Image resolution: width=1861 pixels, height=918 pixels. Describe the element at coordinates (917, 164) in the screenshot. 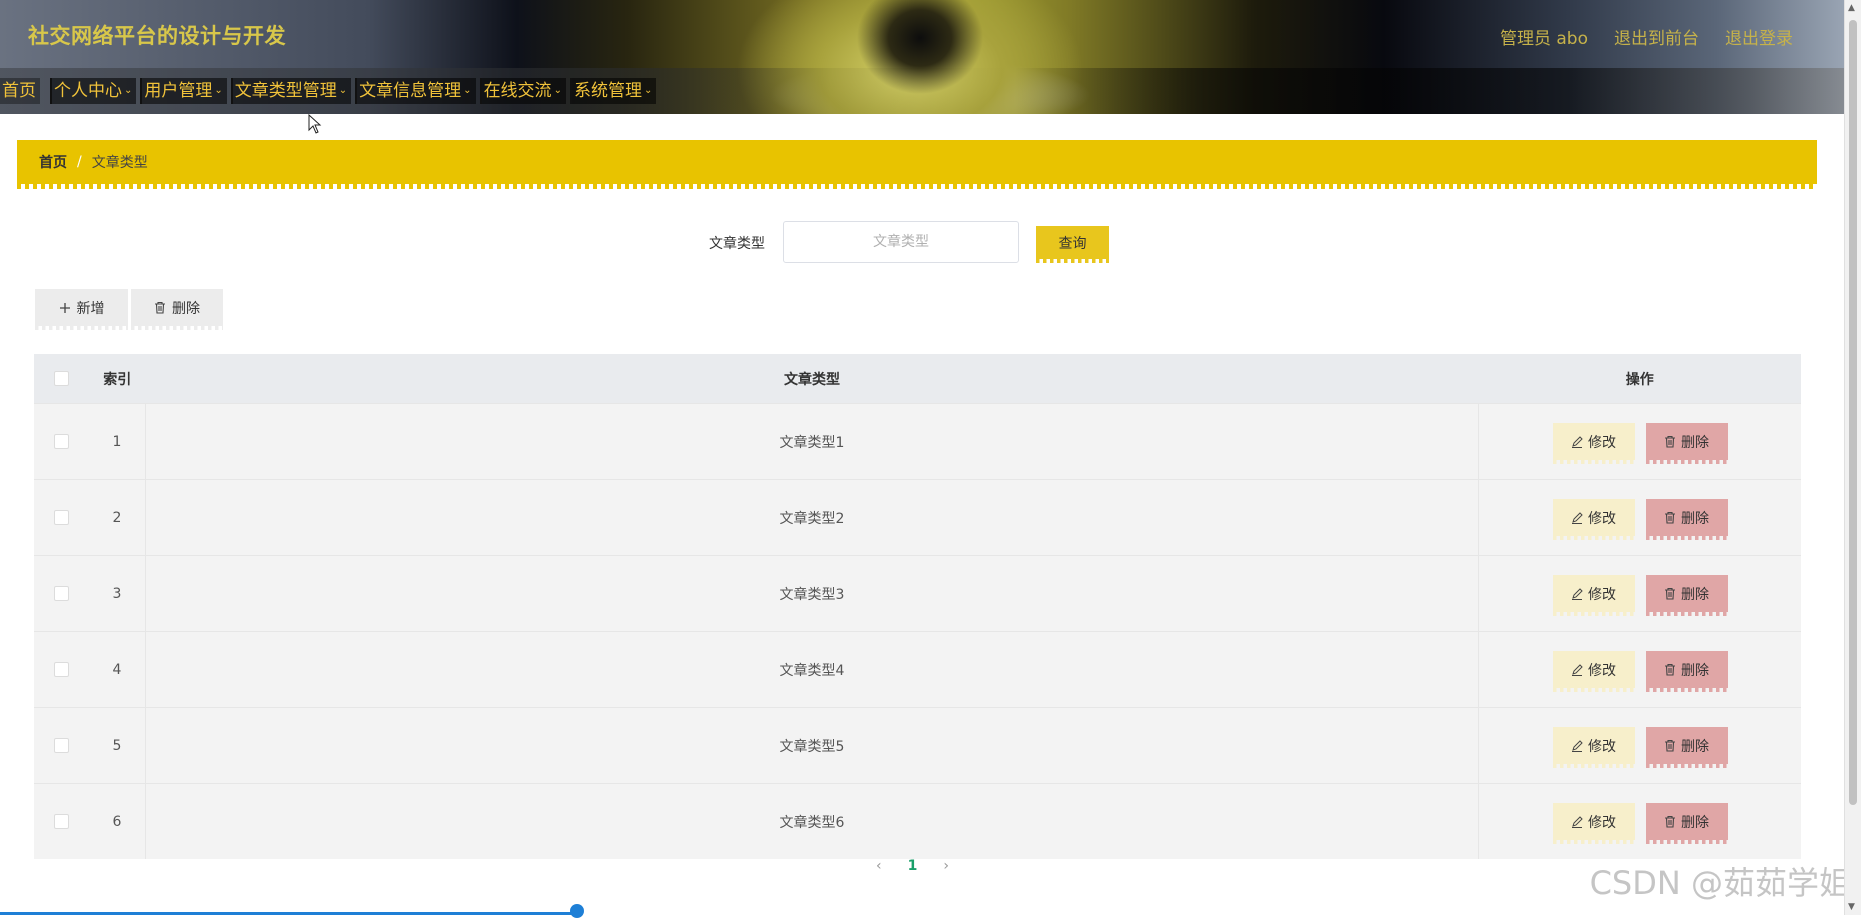

I see `breadcrumb: 首页 / 文章类型` at that location.